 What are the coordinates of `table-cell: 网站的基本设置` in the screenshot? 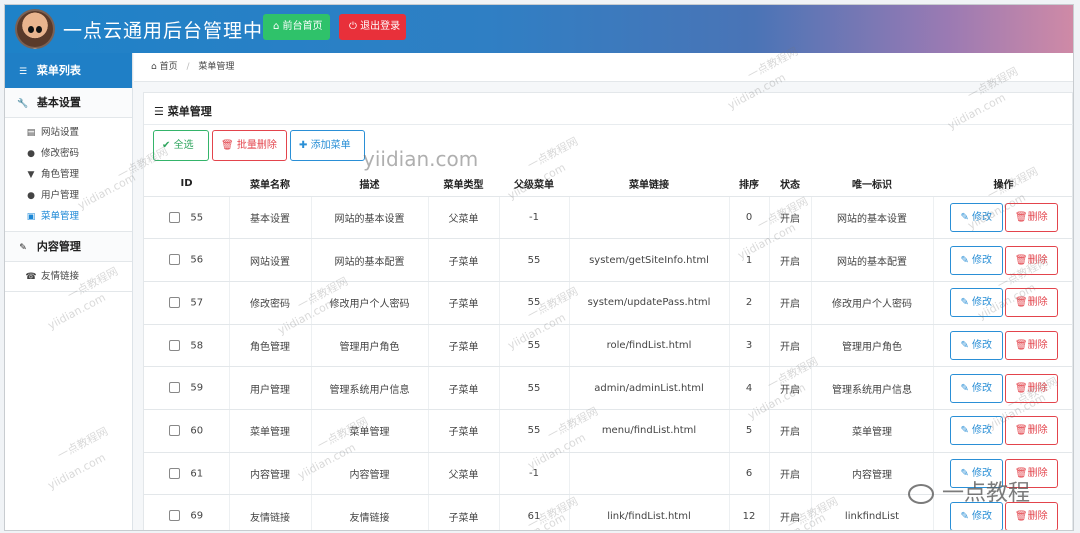 It's located at (872, 218).